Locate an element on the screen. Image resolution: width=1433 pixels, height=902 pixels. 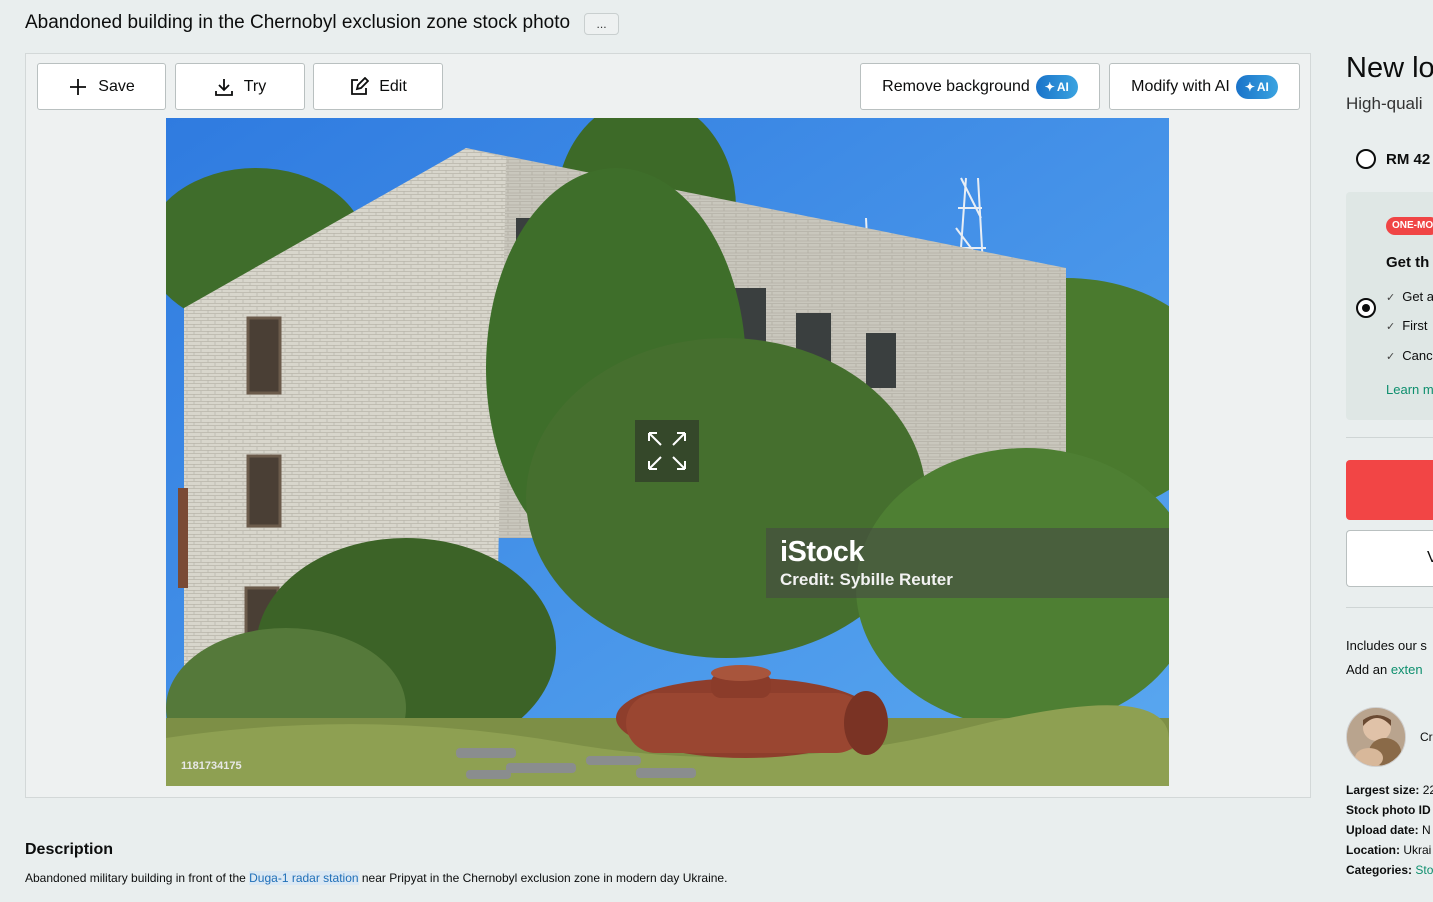
plus-icon is located at coordinates (78, 86).